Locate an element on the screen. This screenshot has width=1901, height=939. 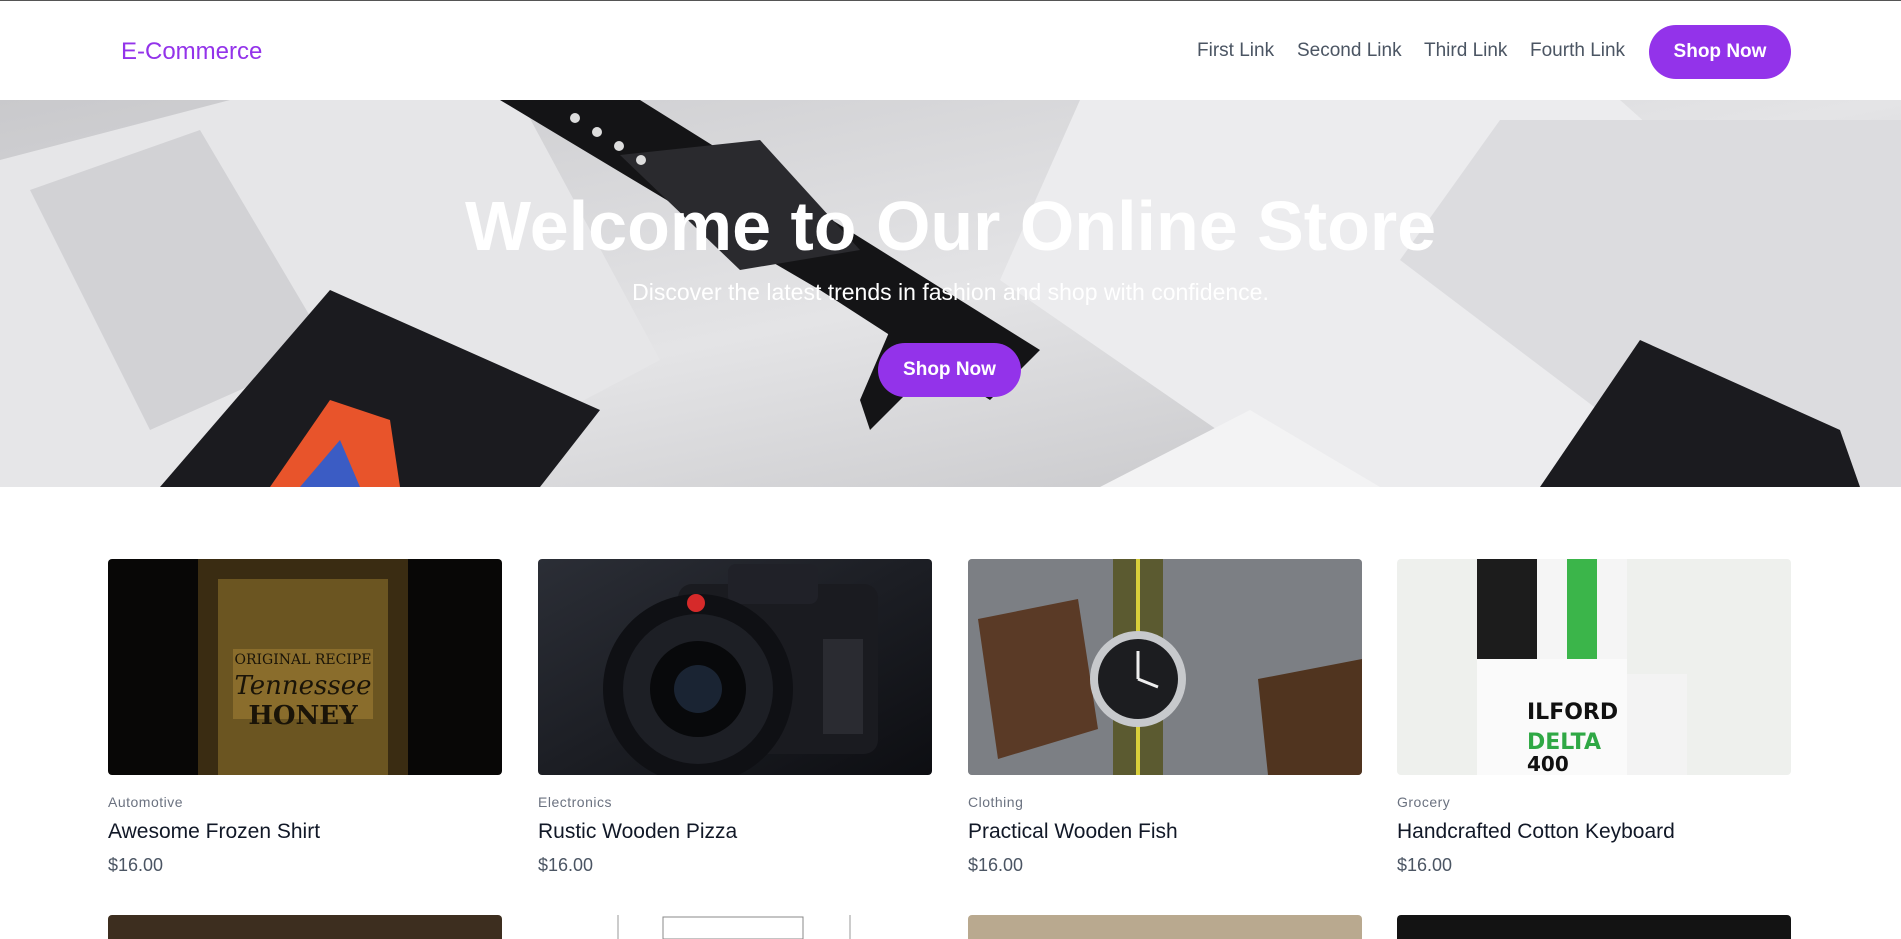
nav-link-second: Second Link is located at coordinates (1349, 51).